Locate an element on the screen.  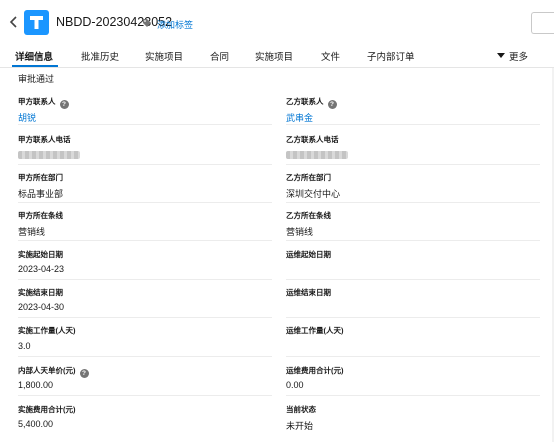
tab-approval-history: 批准历史 is located at coordinates (100, 56).